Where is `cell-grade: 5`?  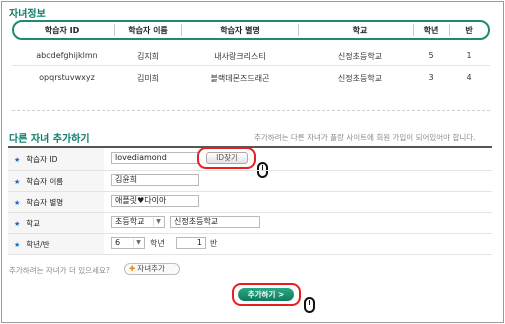 cell-grade: 5 is located at coordinates (431, 55).